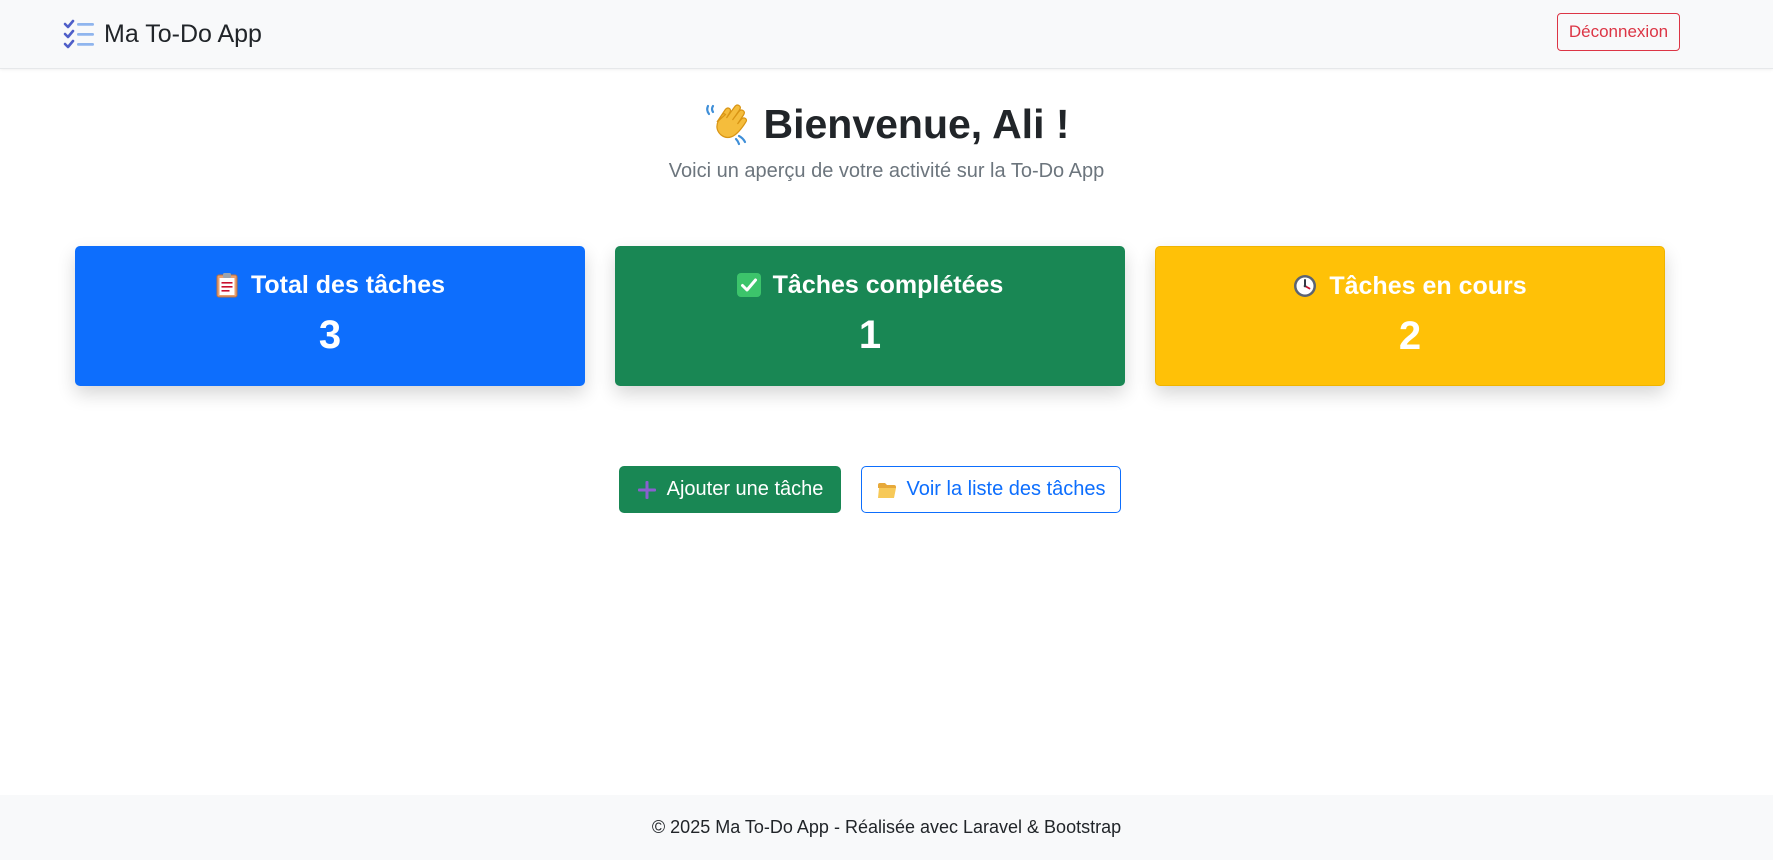 The width and height of the screenshot is (1773, 860). I want to click on stat-card-total: Total des tâches 3, so click(330, 316).